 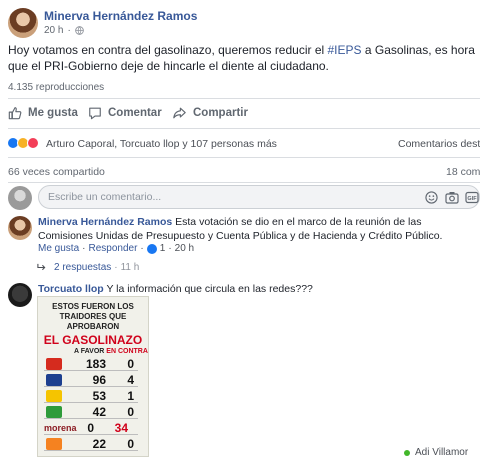 I want to click on vote-row: 42 0, so click(x=91, y=412).